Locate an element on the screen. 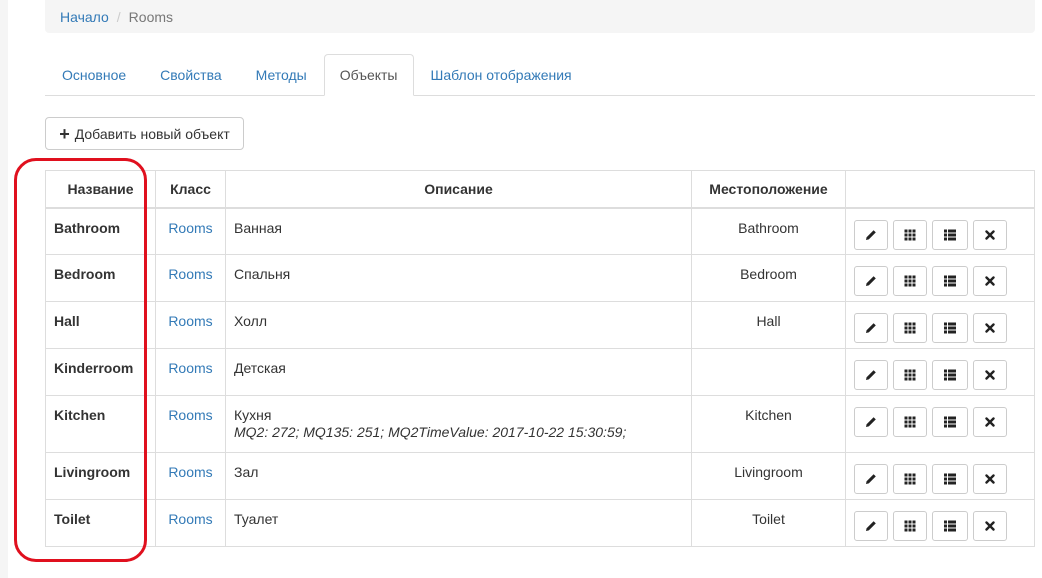 This screenshot has width=1042, height=578. object-name: Kinderroom is located at coordinates (100, 372).